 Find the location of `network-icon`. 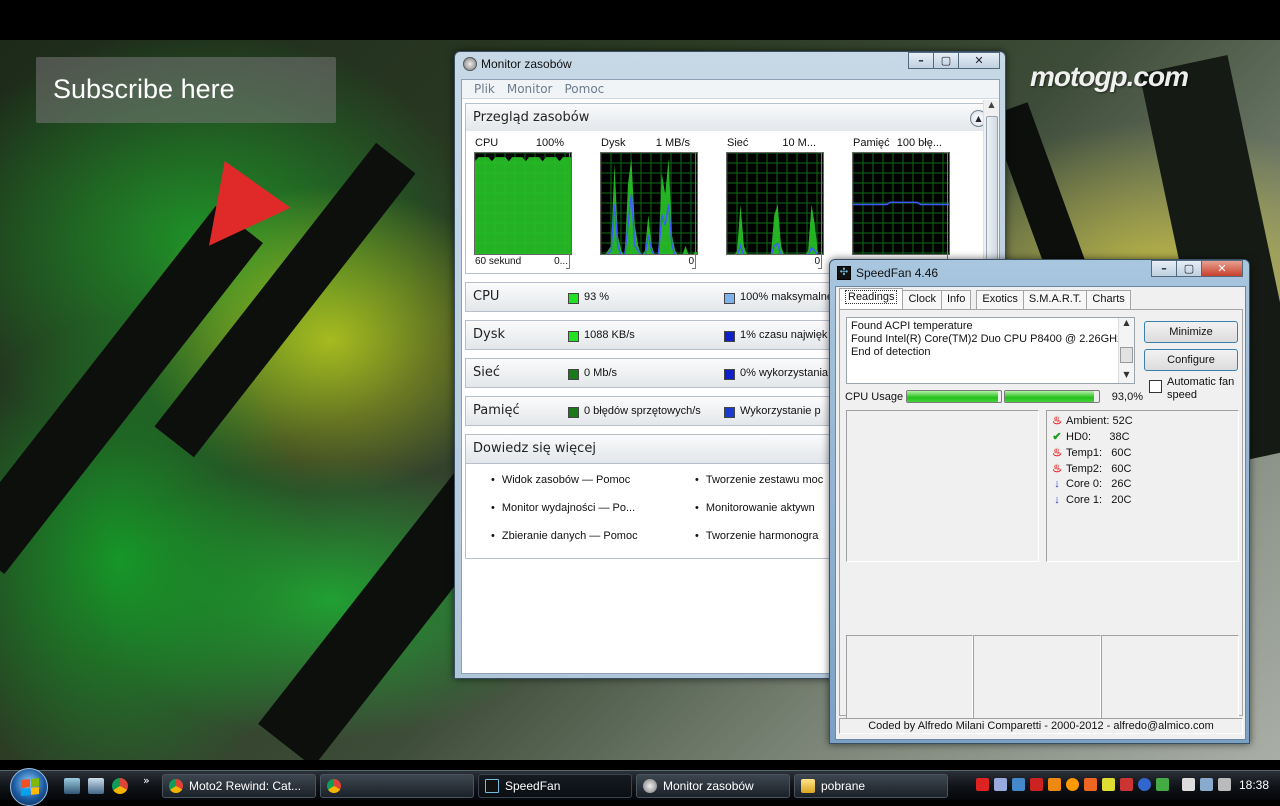

network-icon is located at coordinates (1206, 784).